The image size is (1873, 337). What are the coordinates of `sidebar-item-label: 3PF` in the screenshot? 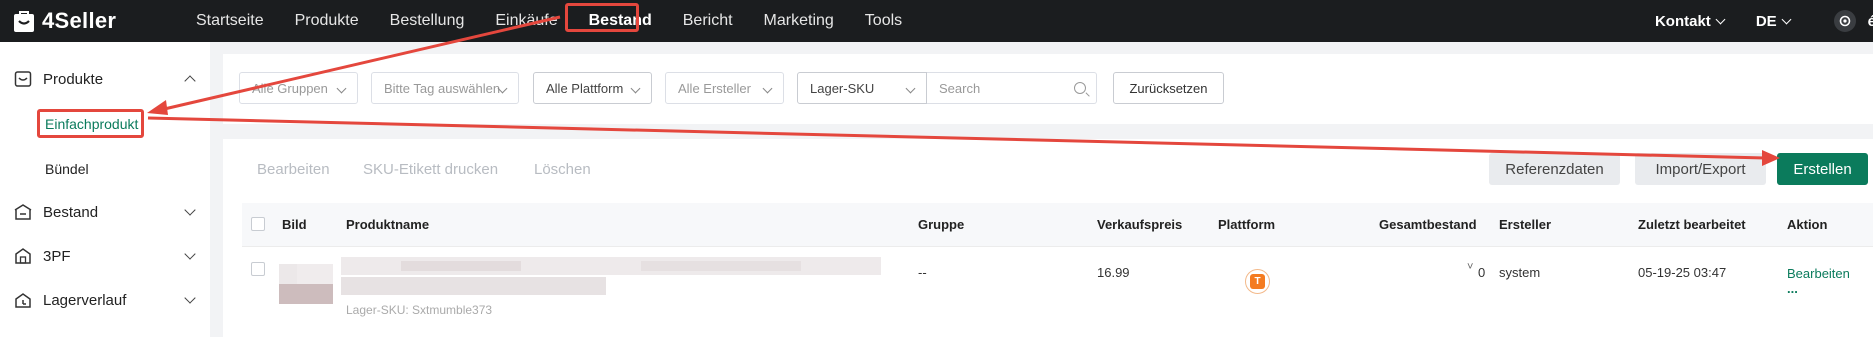 It's located at (57, 256).